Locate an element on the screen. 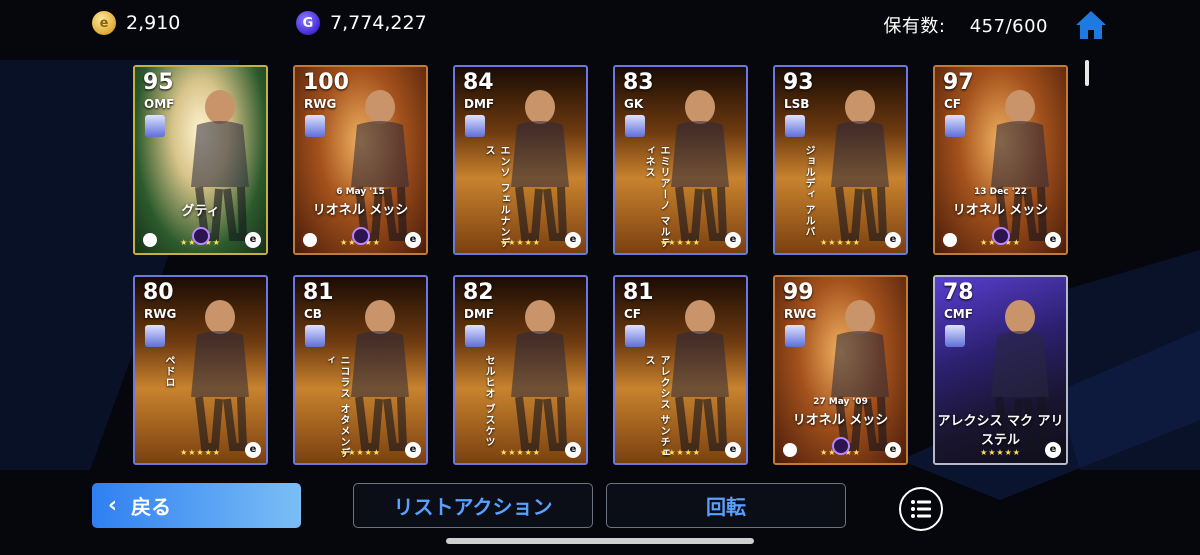  card-player-name: セルヒオ ブスケツ is located at coordinates (488, 401).